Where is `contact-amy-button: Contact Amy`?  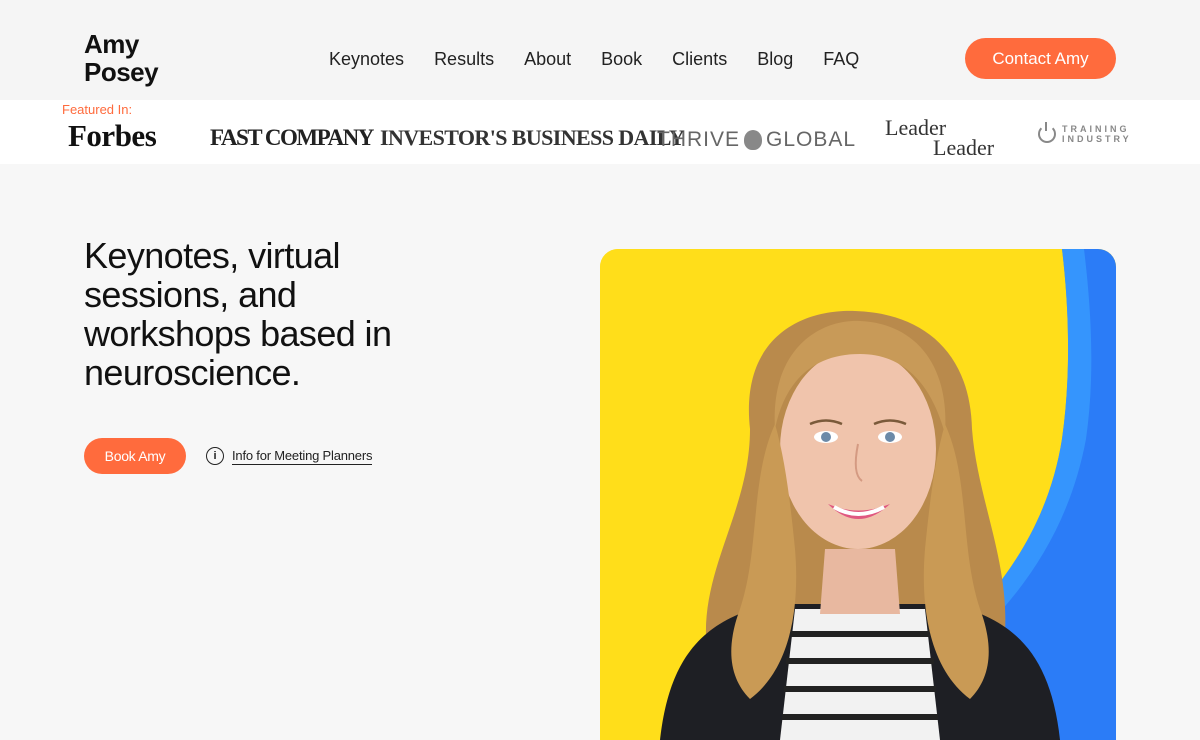
contact-amy-button: Contact Amy is located at coordinates (1040, 58).